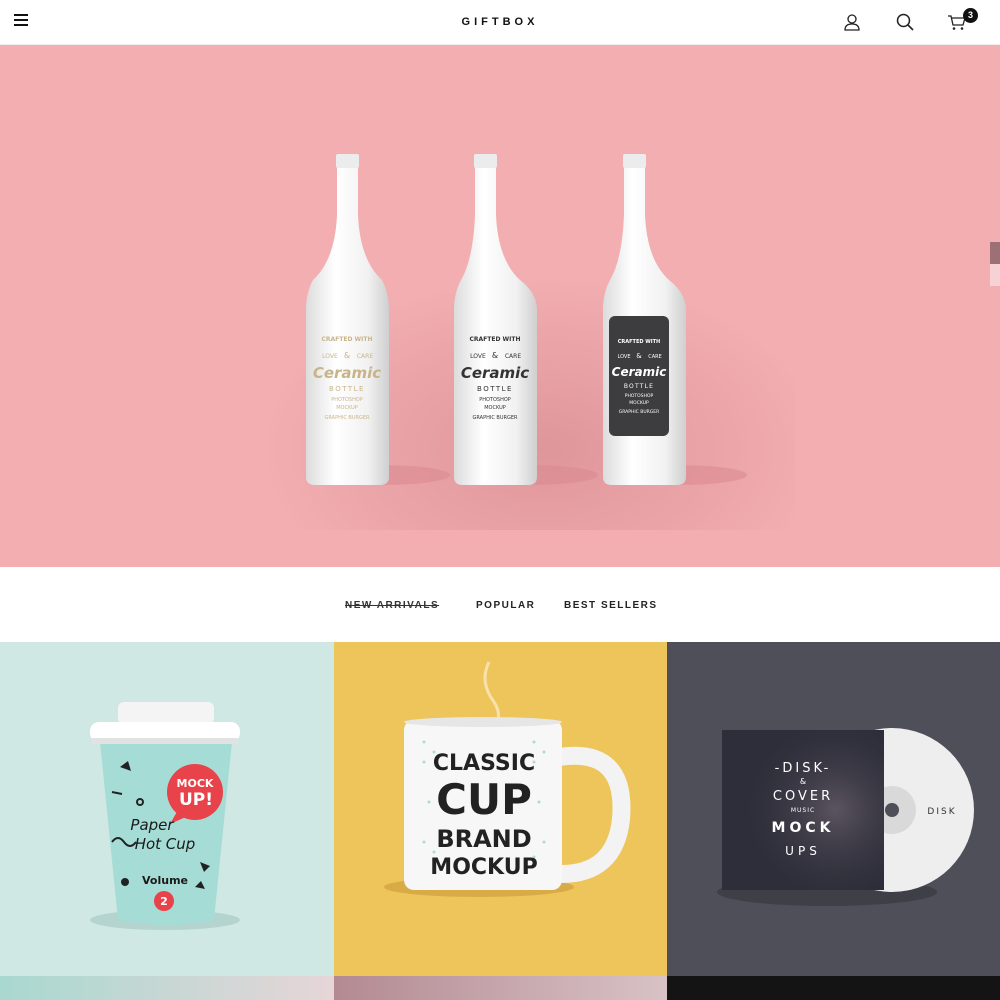  I want to click on svg-text: DISK, so click(941, 812).